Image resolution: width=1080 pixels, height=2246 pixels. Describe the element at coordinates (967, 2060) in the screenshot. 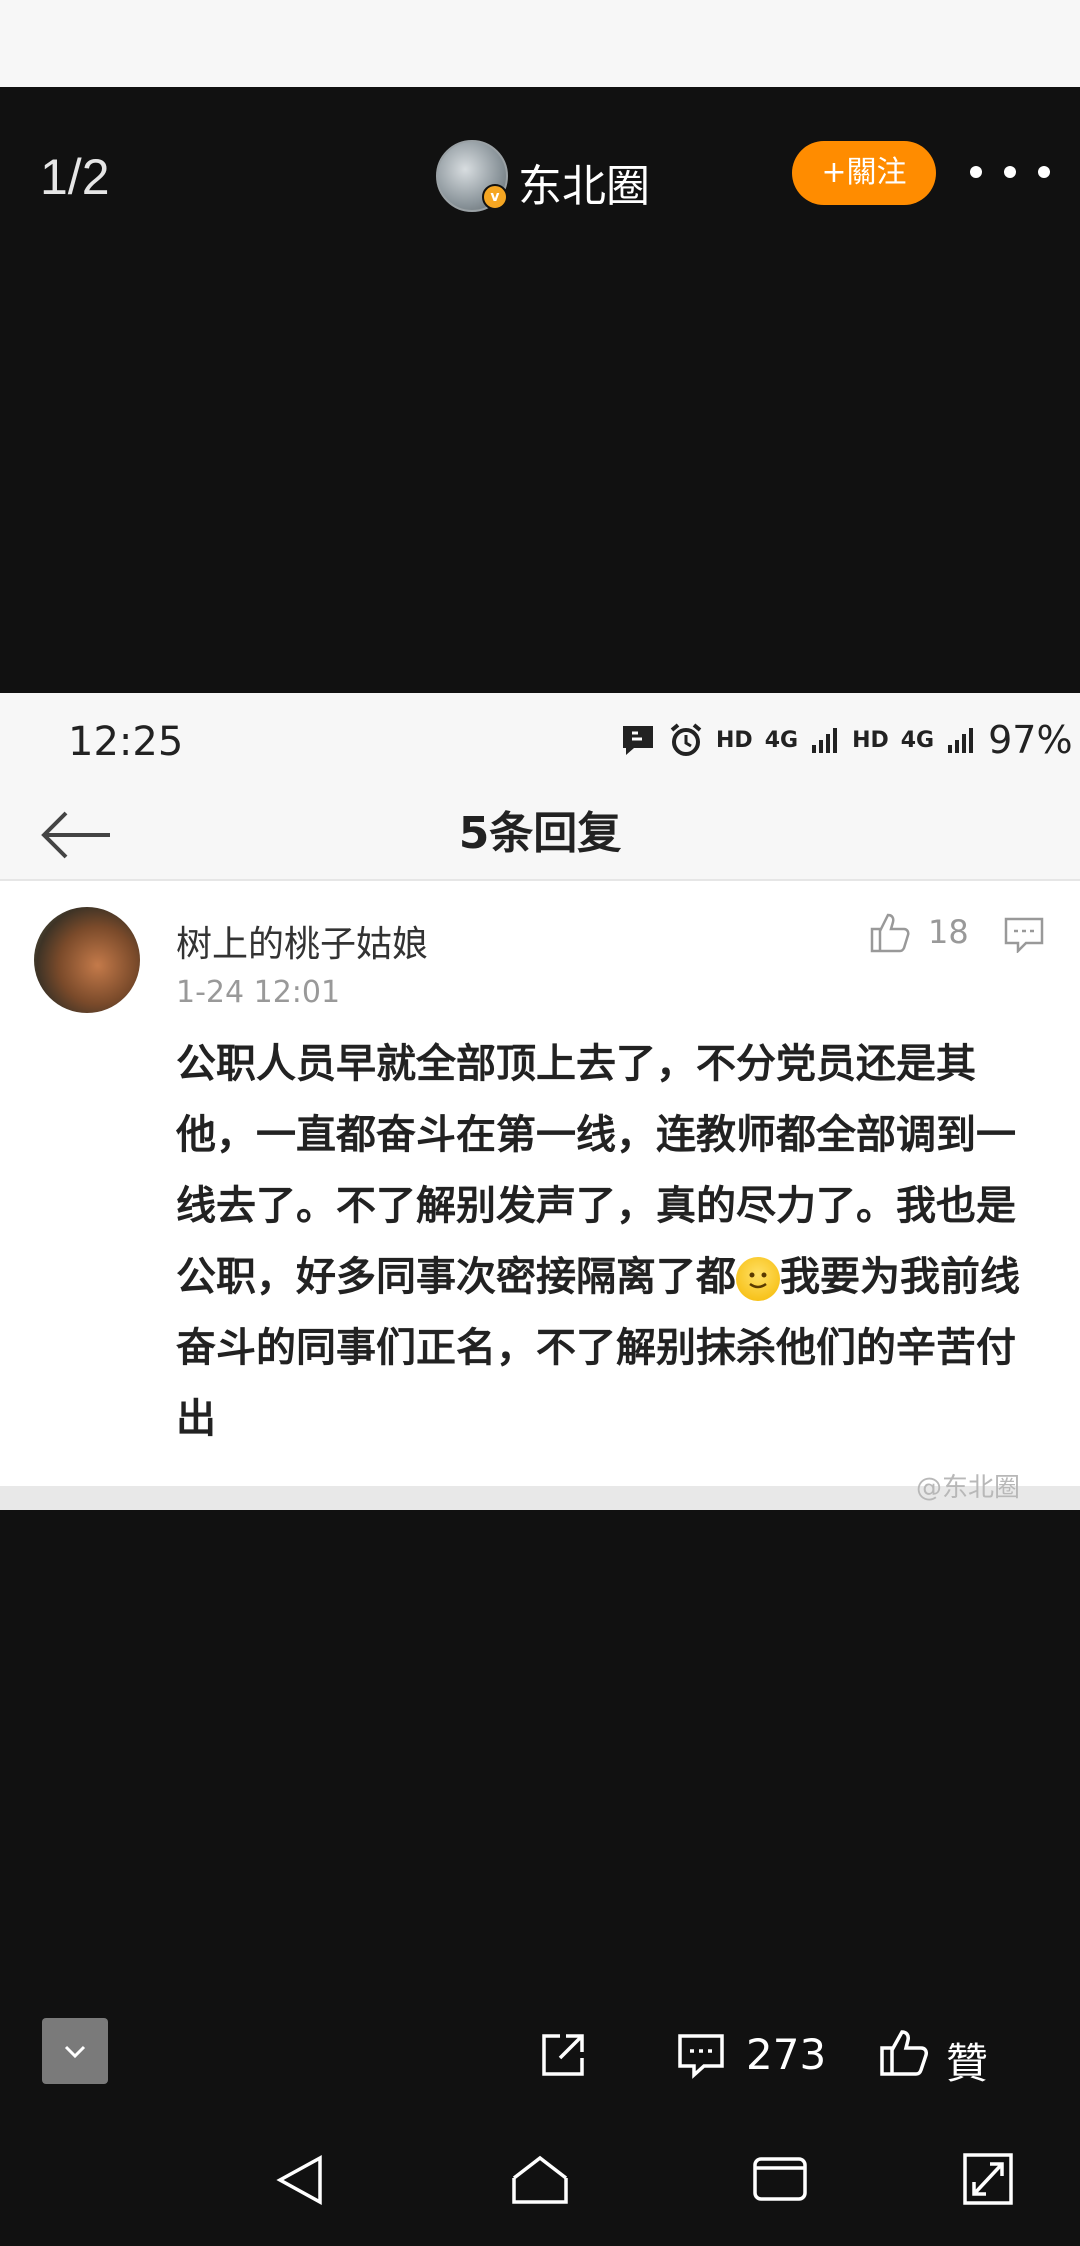

I see `like-label: 贊` at that location.